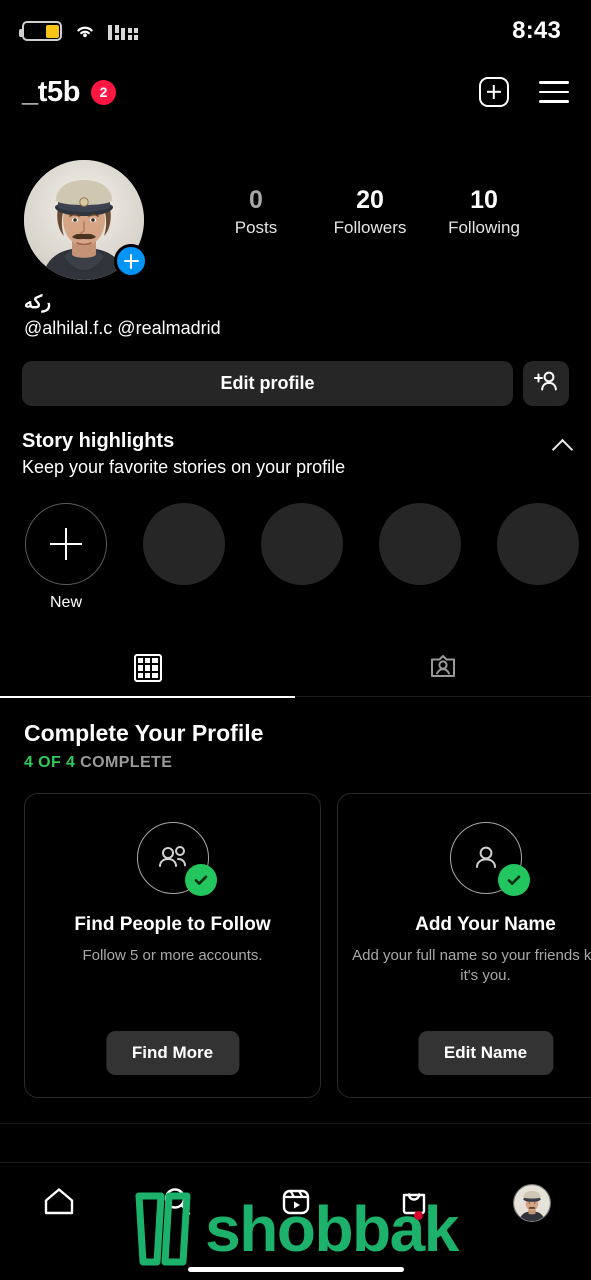 This screenshot has height=1280, width=591. What do you see at coordinates (267, 383) in the screenshot?
I see `edit-profile-button: Edit profile` at bounding box center [267, 383].